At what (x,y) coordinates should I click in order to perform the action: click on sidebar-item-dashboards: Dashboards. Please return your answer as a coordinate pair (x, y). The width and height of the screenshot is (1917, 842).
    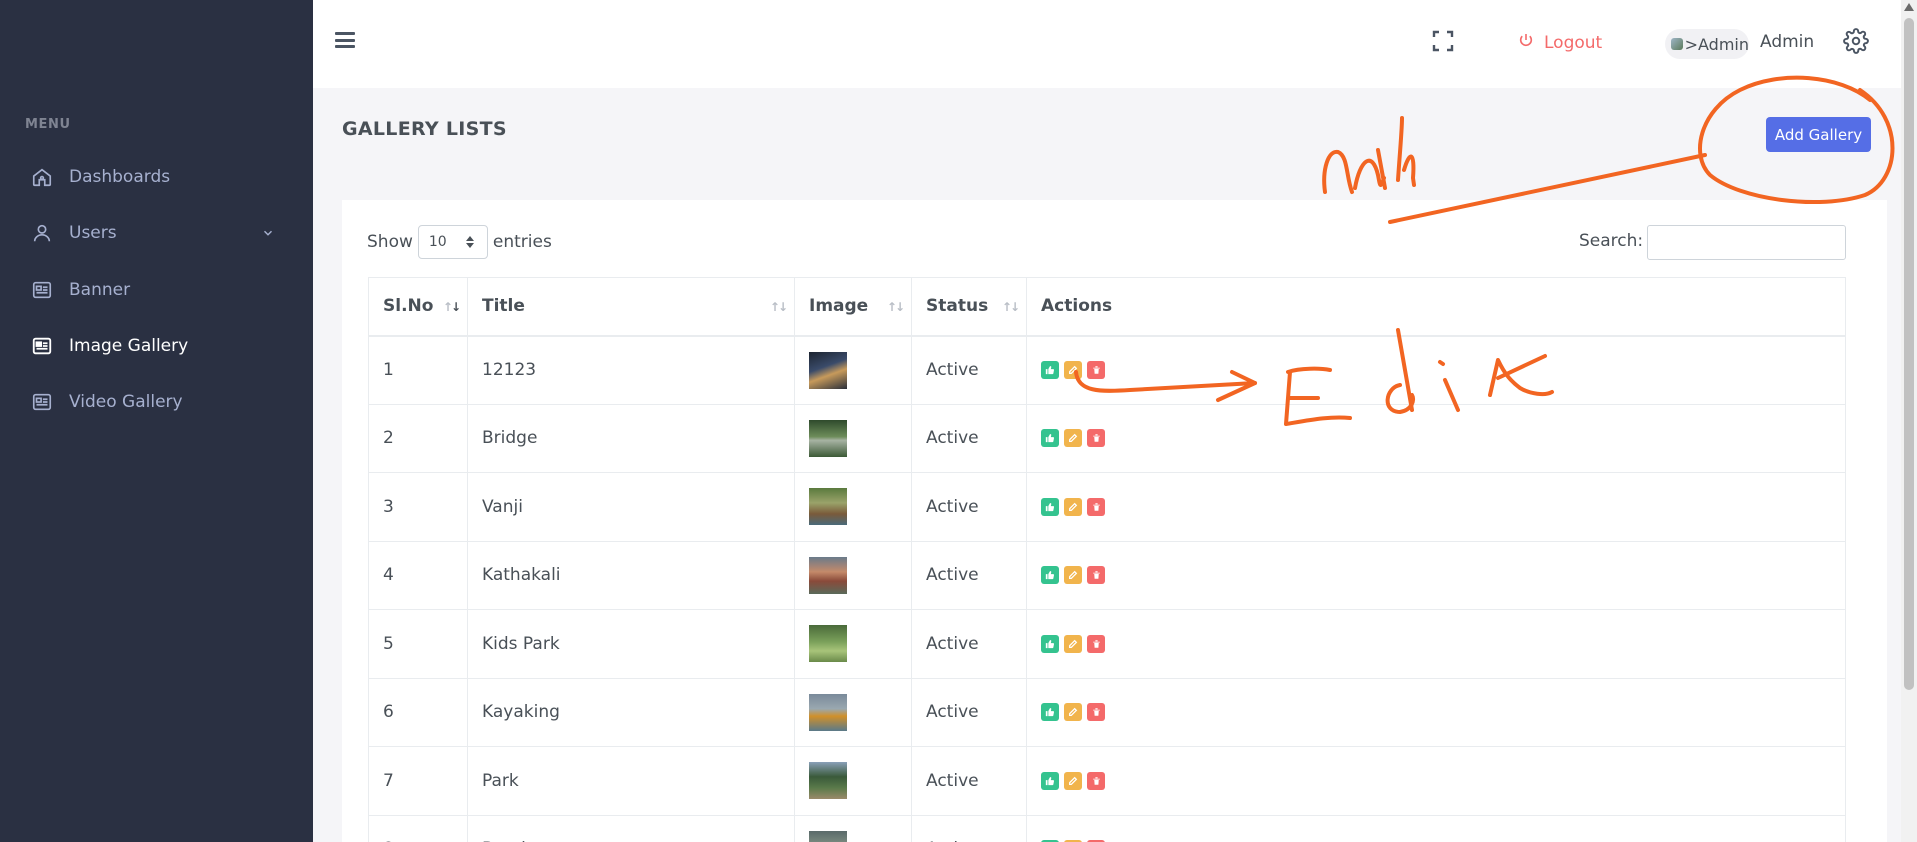
    Looking at the image, I should click on (157, 177).